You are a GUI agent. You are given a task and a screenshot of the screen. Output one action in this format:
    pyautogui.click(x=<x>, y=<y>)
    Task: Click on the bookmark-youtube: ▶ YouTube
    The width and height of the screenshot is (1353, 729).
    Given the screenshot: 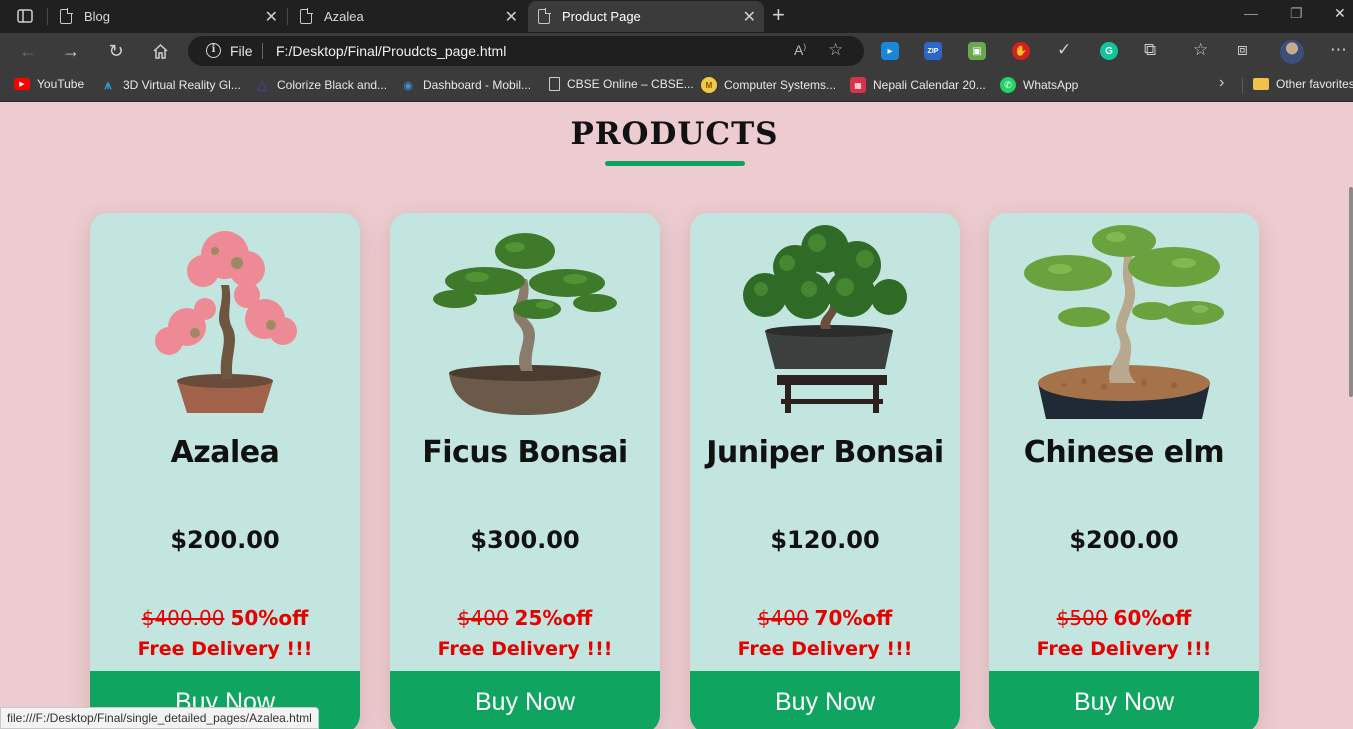 What is the action you would take?
    pyautogui.click(x=49, y=84)
    